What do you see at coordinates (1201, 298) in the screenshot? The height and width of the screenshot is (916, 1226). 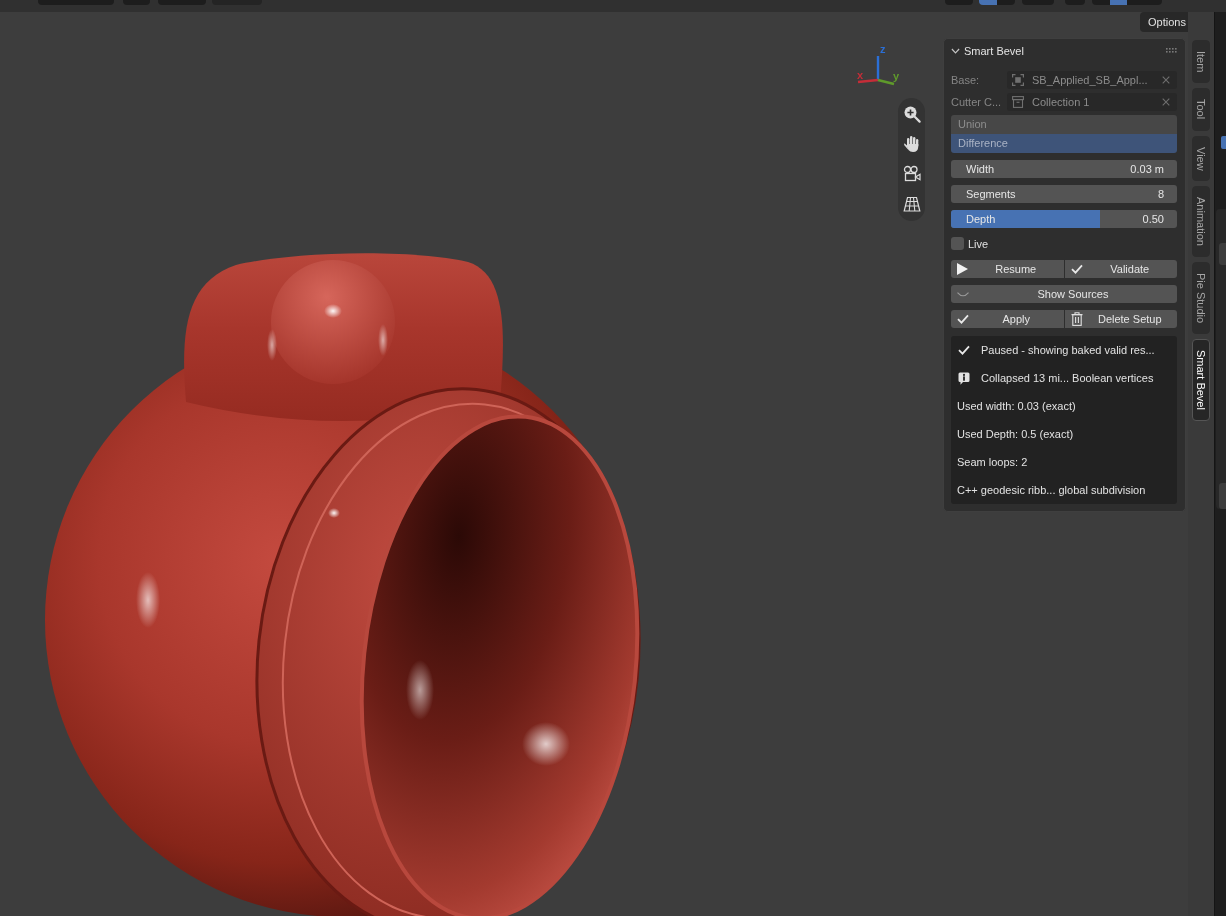 I see `sidebar-tab: Pie Studio` at bounding box center [1201, 298].